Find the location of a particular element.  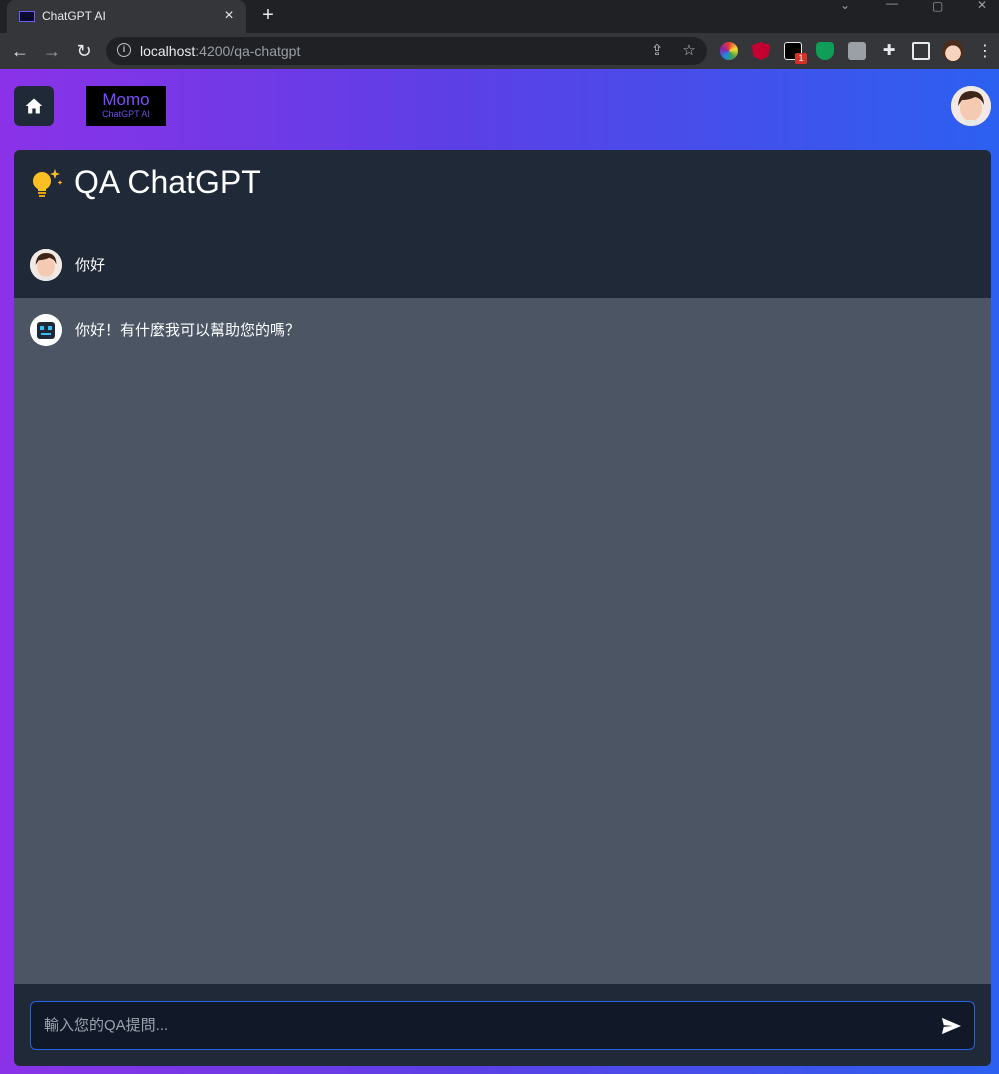

app-logo: Momo ChatGPT AI is located at coordinates (126, 106).